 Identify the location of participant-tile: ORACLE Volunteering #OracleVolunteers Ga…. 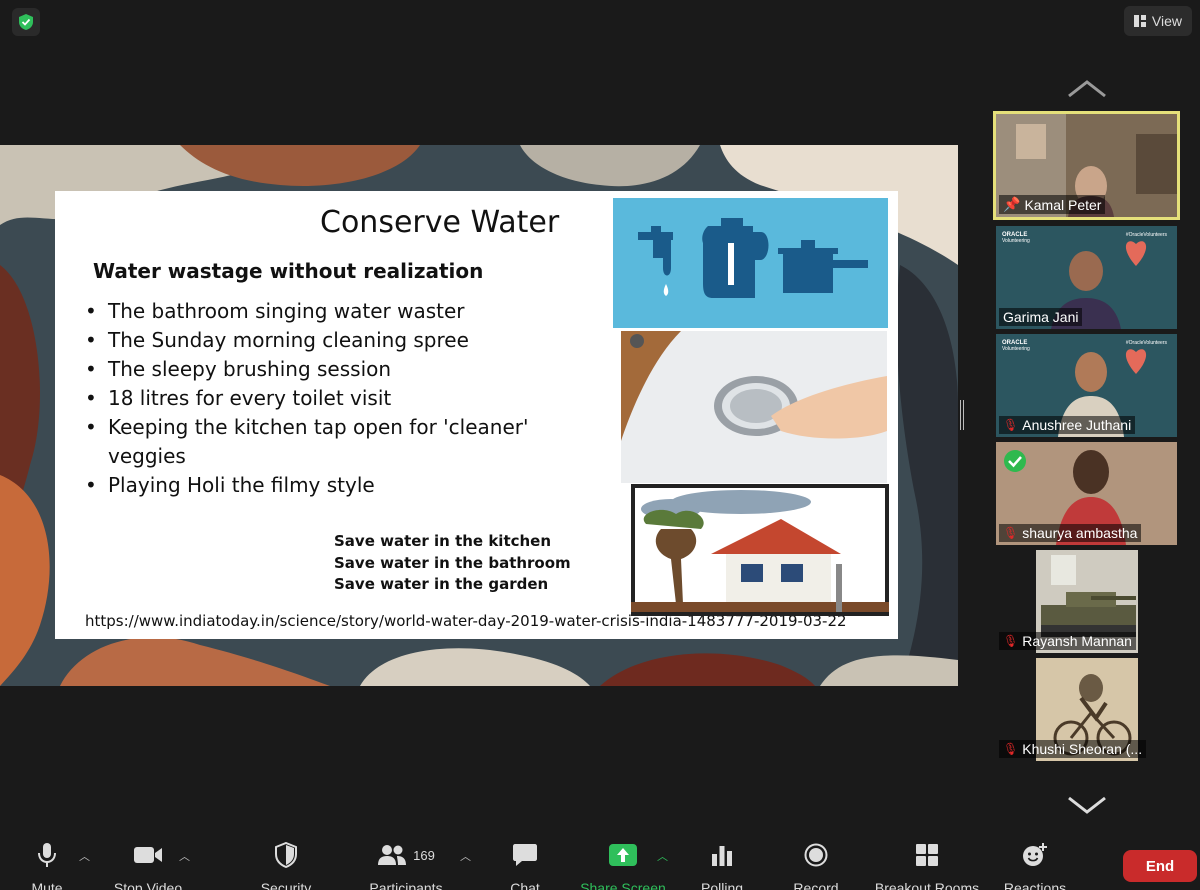
(1086, 277).